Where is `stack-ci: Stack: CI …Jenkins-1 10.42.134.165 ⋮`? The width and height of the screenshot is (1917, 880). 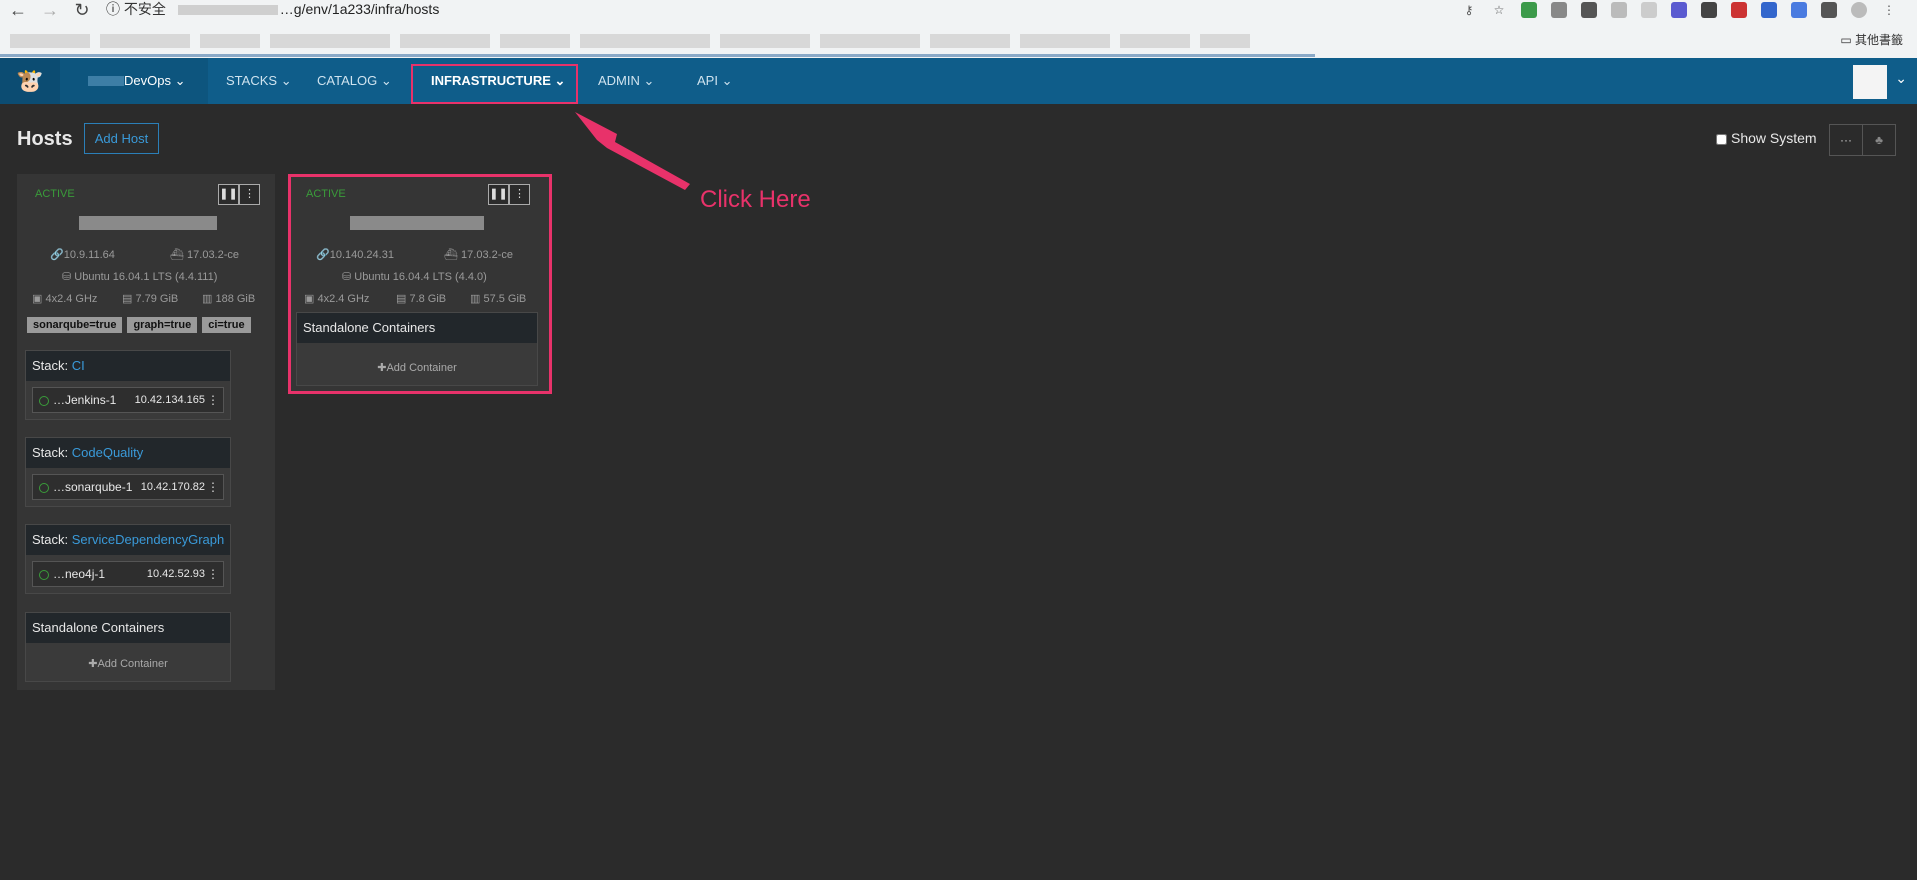
stack-ci: Stack: CI …Jenkins-1 10.42.134.165 ⋮ is located at coordinates (128, 385).